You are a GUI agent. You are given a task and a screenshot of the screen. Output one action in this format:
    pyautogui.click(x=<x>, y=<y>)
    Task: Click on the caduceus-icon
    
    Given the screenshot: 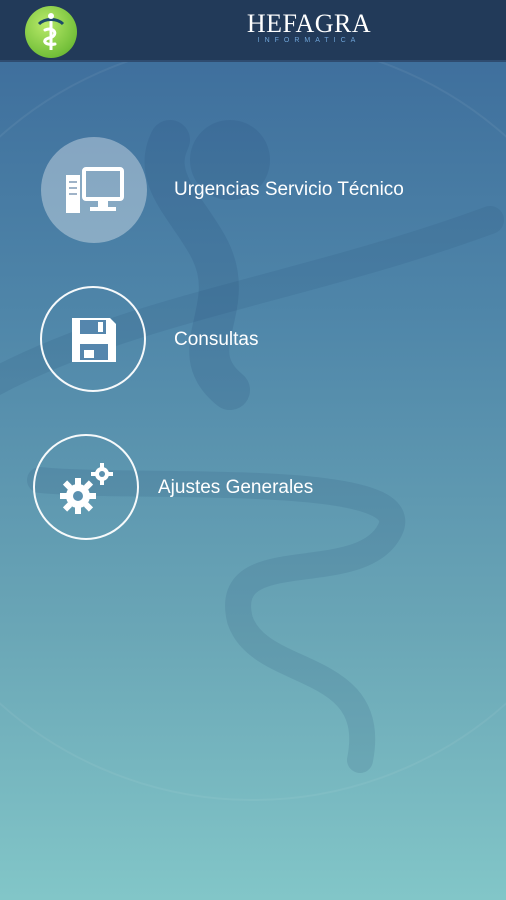 What is the action you would take?
    pyautogui.click(x=51, y=31)
    